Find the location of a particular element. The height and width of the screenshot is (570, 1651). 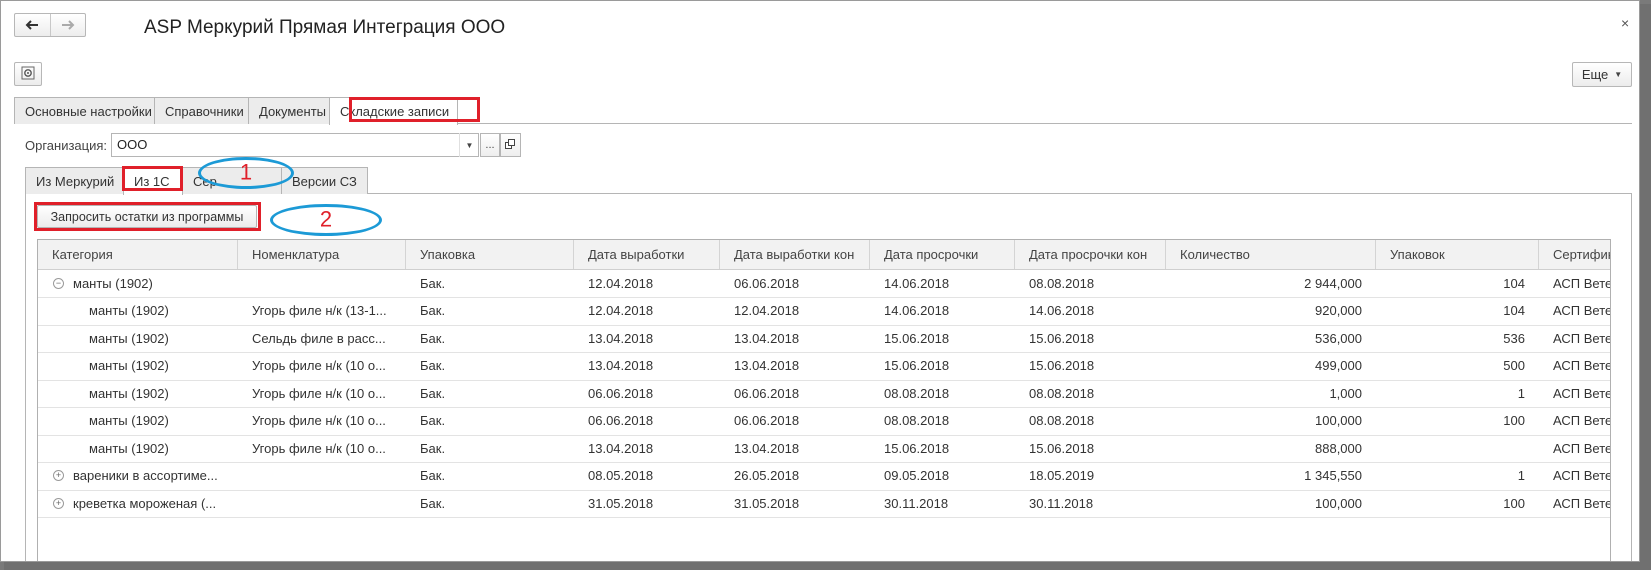

settings-gear-icon is located at coordinates (28, 74).